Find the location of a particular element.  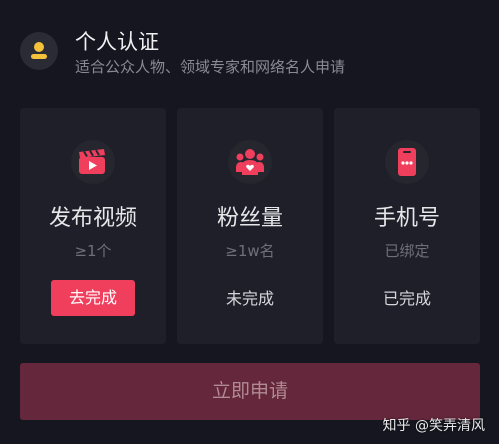

phone-icon is located at coordinates (407, 162).